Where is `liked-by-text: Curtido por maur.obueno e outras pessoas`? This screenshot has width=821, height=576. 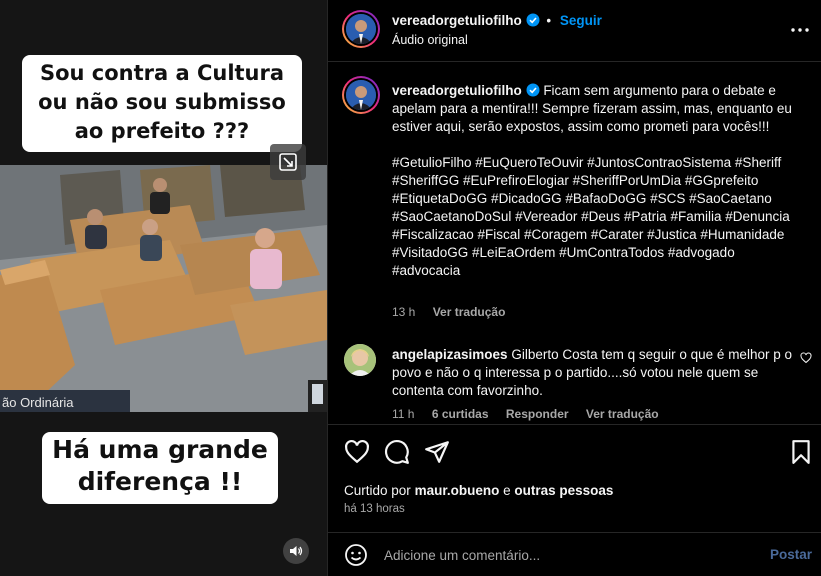
liked-by-text: Curtido por maur.obueno e outras pessoas is located at coordinates (478, 490).